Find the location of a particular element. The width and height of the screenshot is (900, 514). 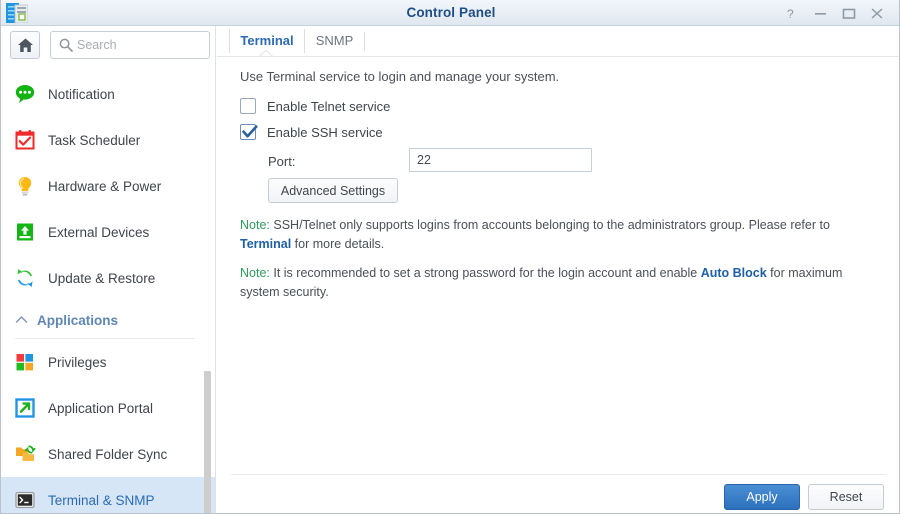

enable-ssh-label: Enable SSH service is located at coordinates (325, 132).